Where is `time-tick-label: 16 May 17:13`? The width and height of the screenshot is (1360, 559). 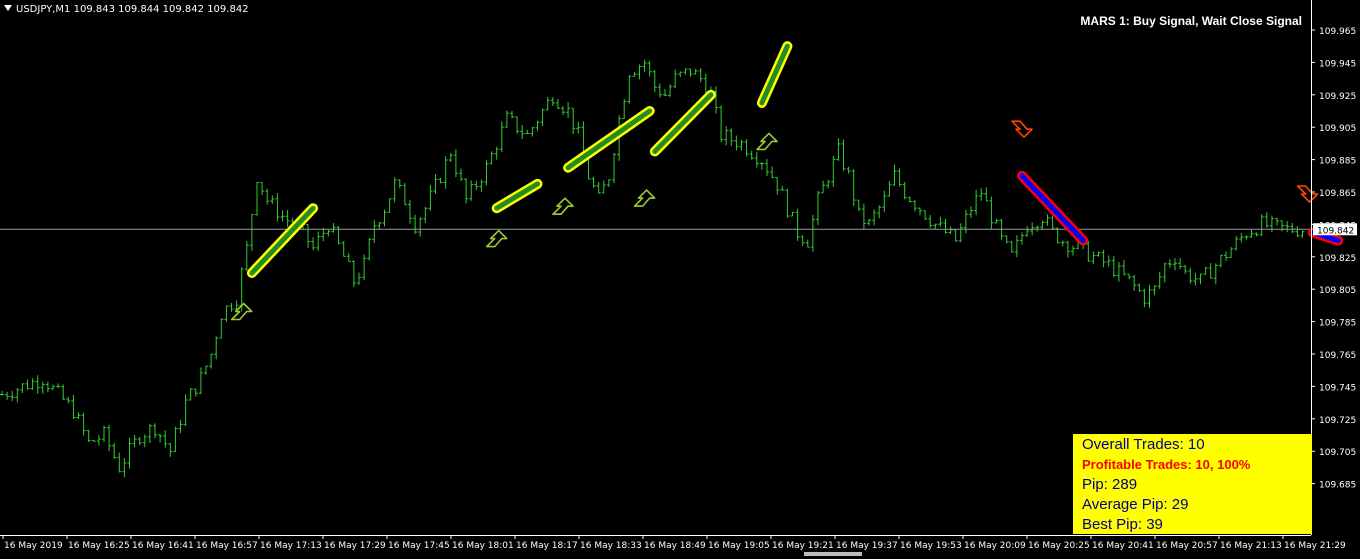 time-tick-label: 16 May 17:13 is located at coordinates (291, 546).